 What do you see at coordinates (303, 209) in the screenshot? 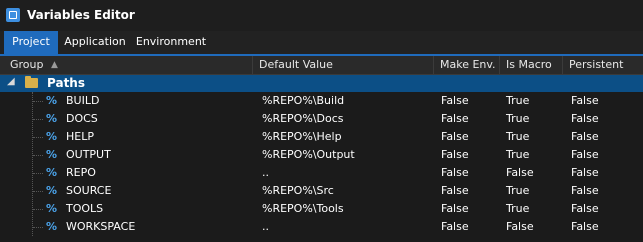
I see `default-value-cell: %REPO%\Tools` at bounding box center [303, 209].